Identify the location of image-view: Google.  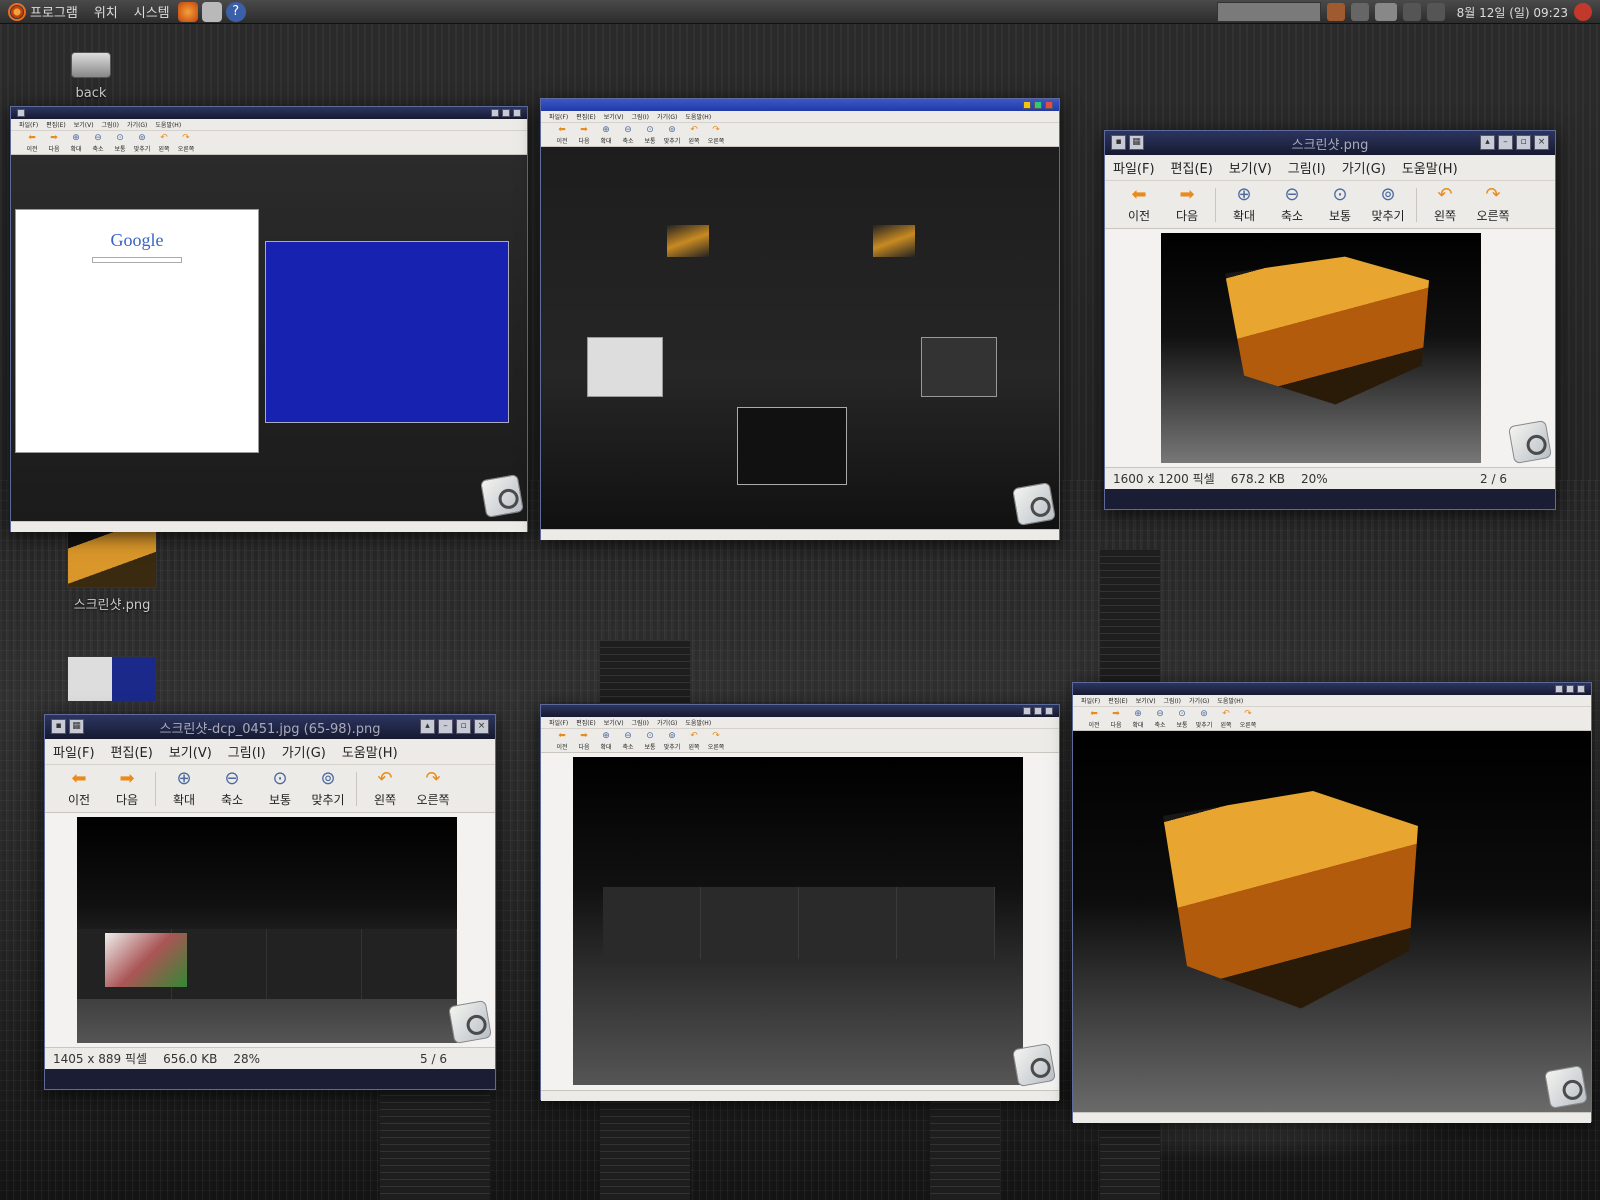
(269, 338).